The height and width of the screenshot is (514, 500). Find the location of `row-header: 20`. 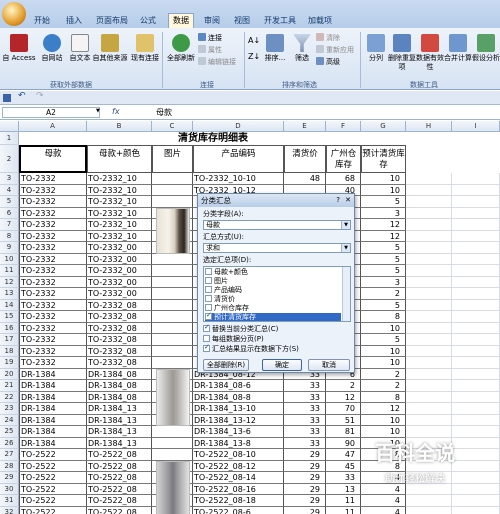

row-header: 20 is located at coordinates (9, 374).